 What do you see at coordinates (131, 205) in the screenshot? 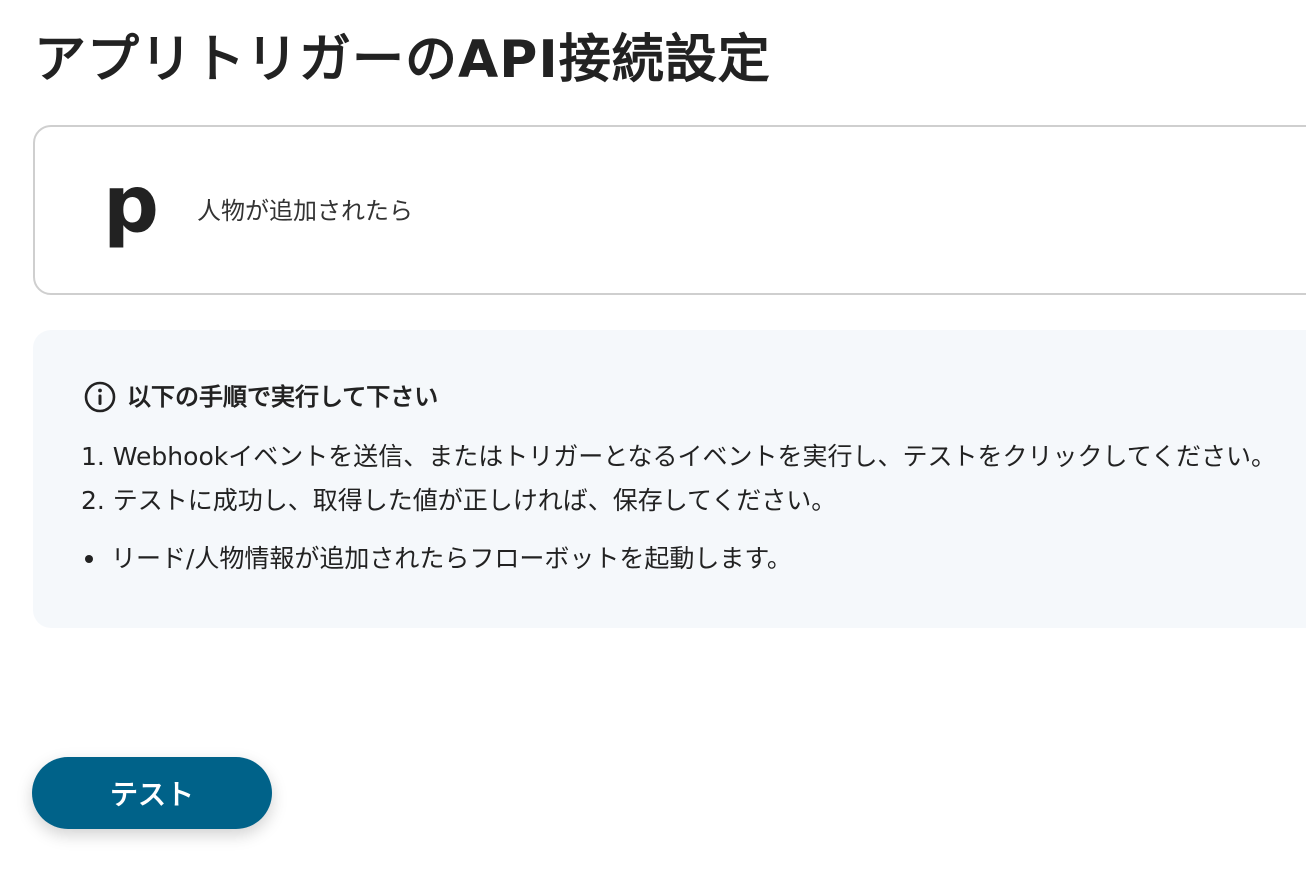
I see `pipedrive-logo-icon: p` at bounding box center [131, 205].